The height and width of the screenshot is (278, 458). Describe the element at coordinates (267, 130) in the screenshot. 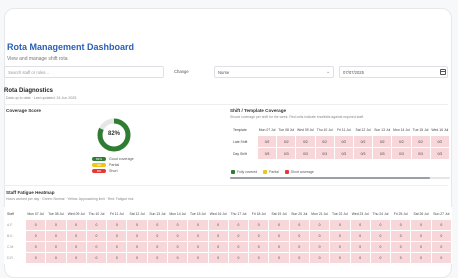

I see `coverage-column-header: Mon 07 Jul` at that location.